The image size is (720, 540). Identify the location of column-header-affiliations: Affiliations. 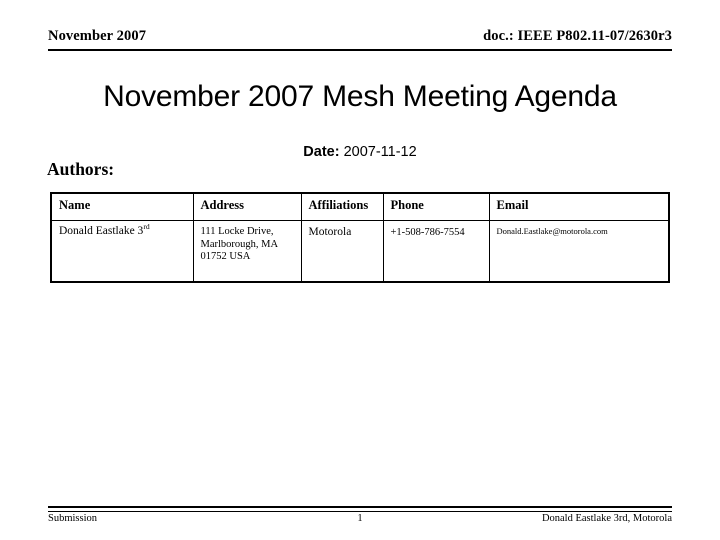
(342, 206).